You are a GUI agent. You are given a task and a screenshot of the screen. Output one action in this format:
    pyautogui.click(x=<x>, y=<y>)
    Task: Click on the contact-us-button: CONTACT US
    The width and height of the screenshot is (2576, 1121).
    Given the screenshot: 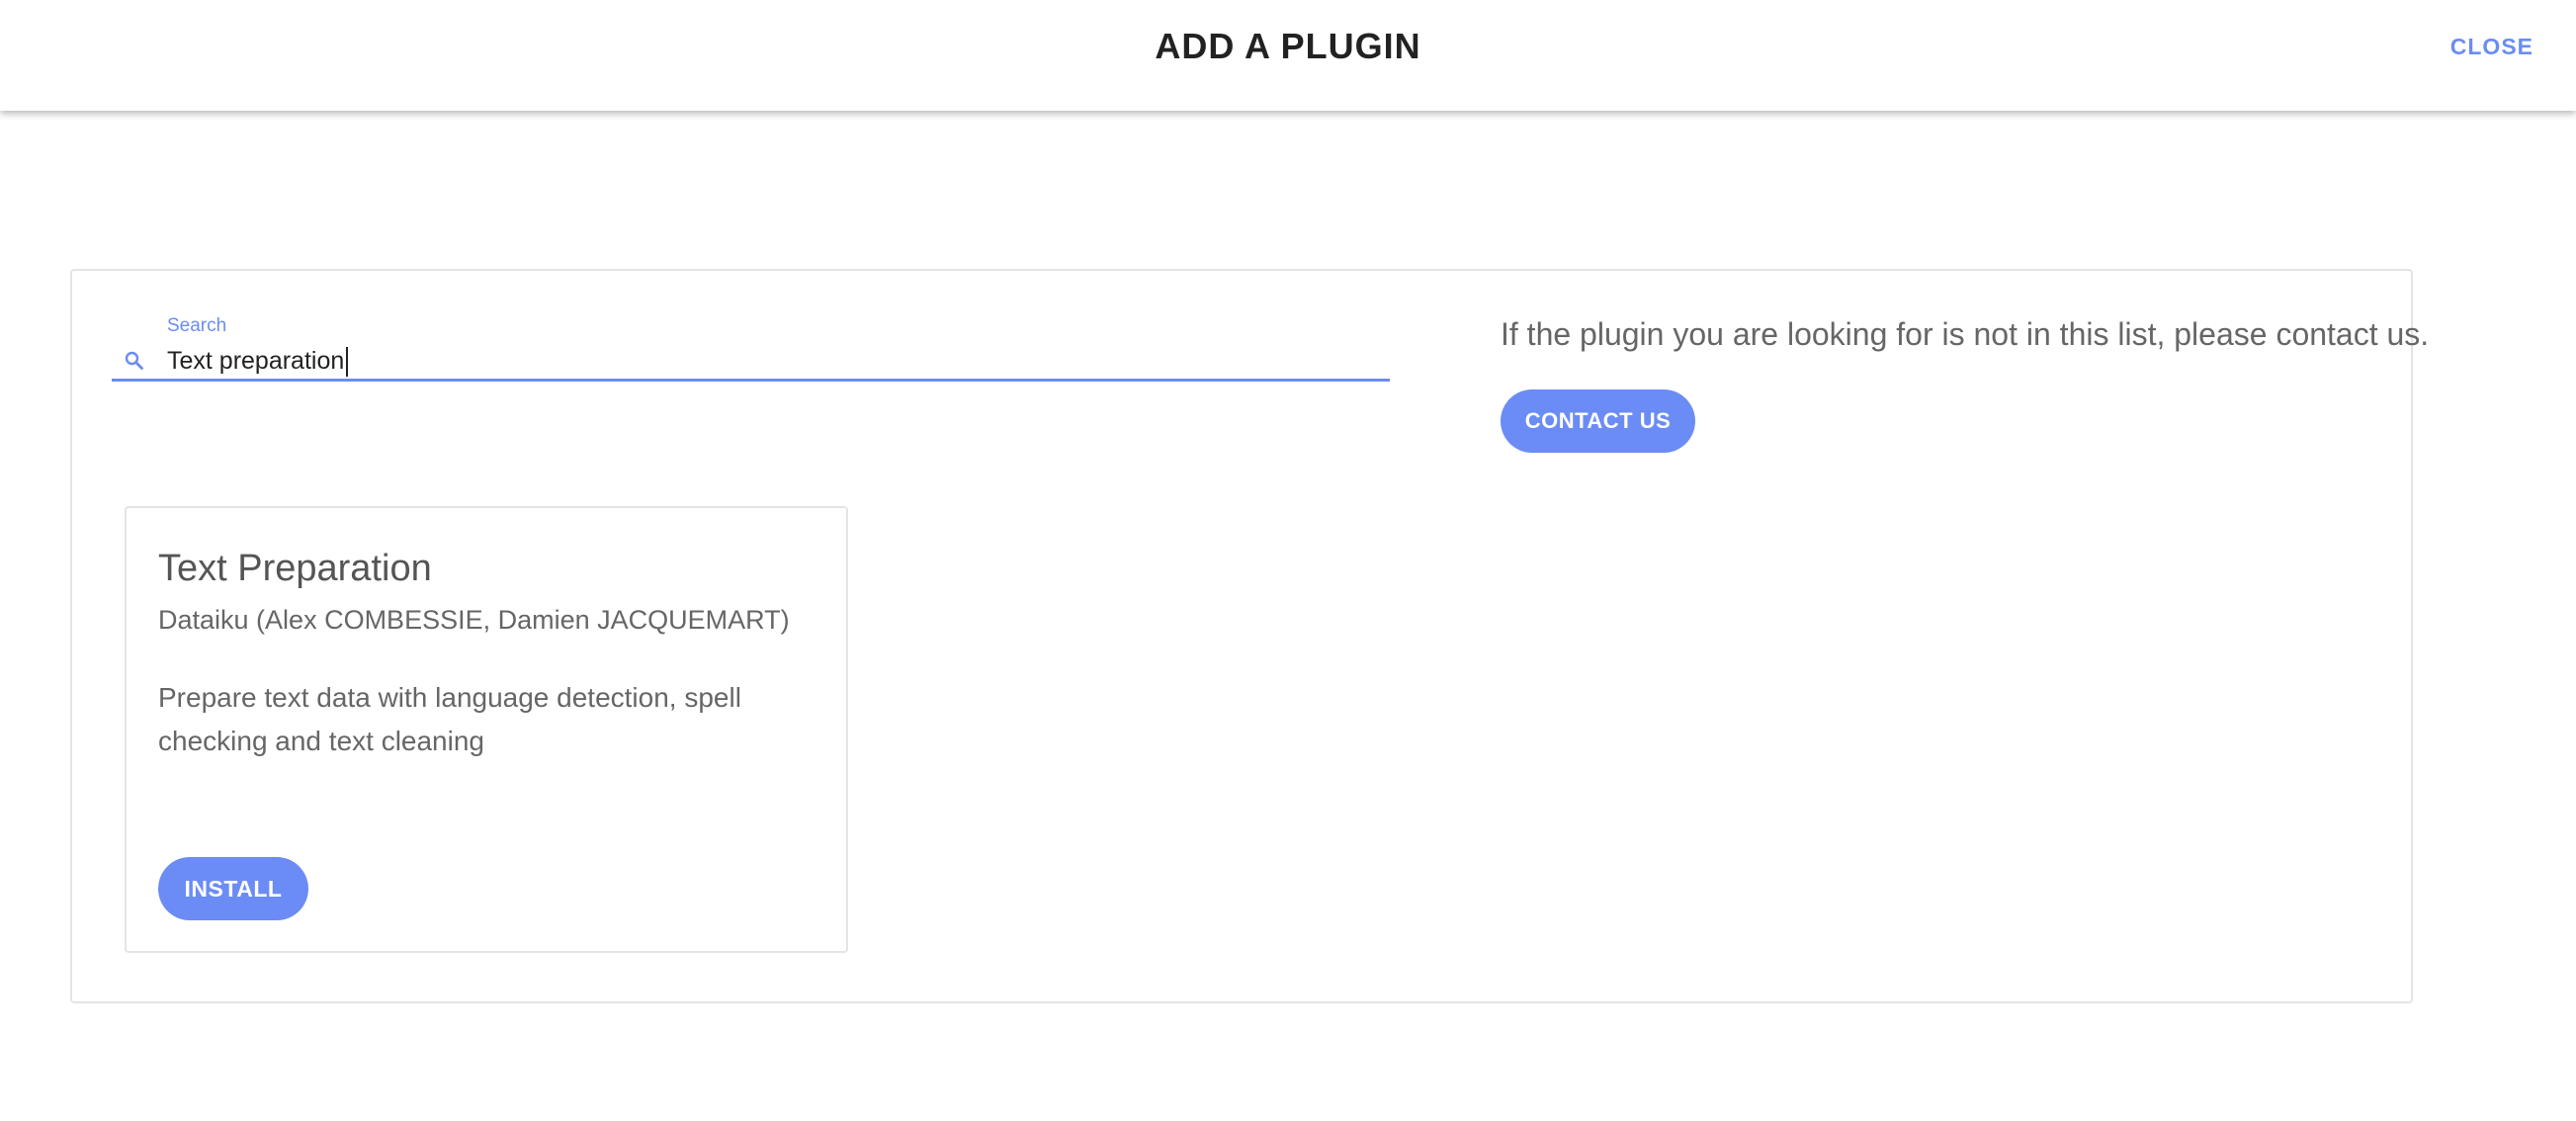 What is the action you would take?
    pyautogui.click(x=1598, y=421)
    